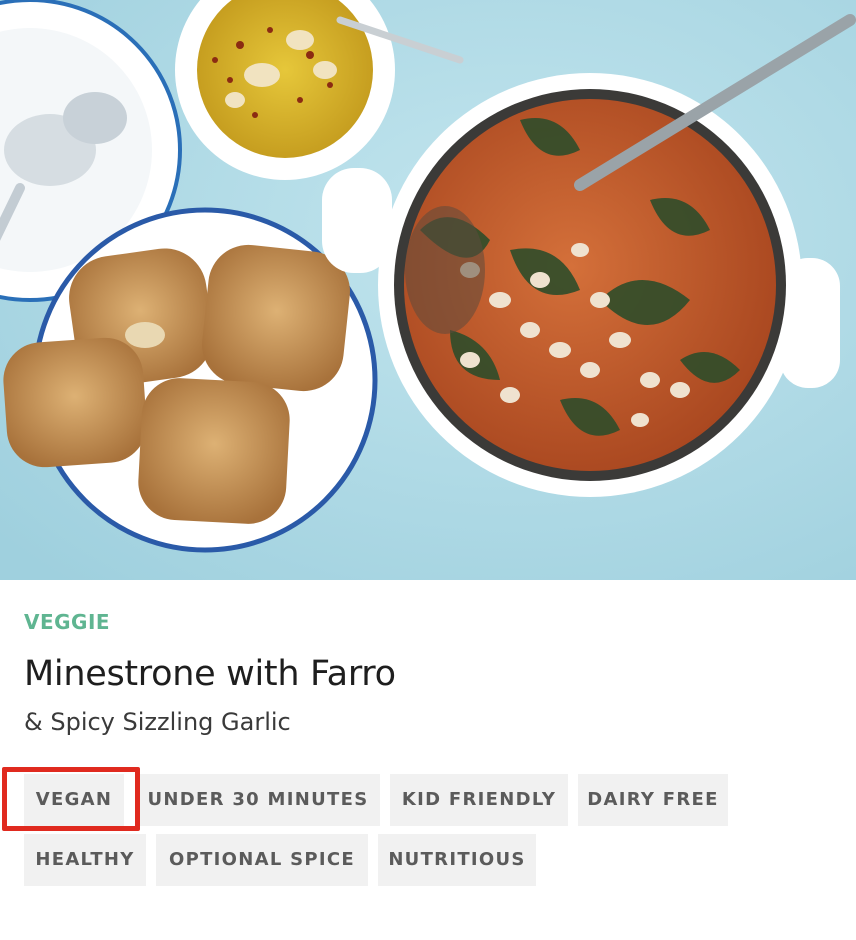 This screenshot has width=856, height=940. What do you see at coordinates (210, 674) in the screenshot?
I see `recipe-title: Minestrone with Farro` at bounding box center [210, 674].